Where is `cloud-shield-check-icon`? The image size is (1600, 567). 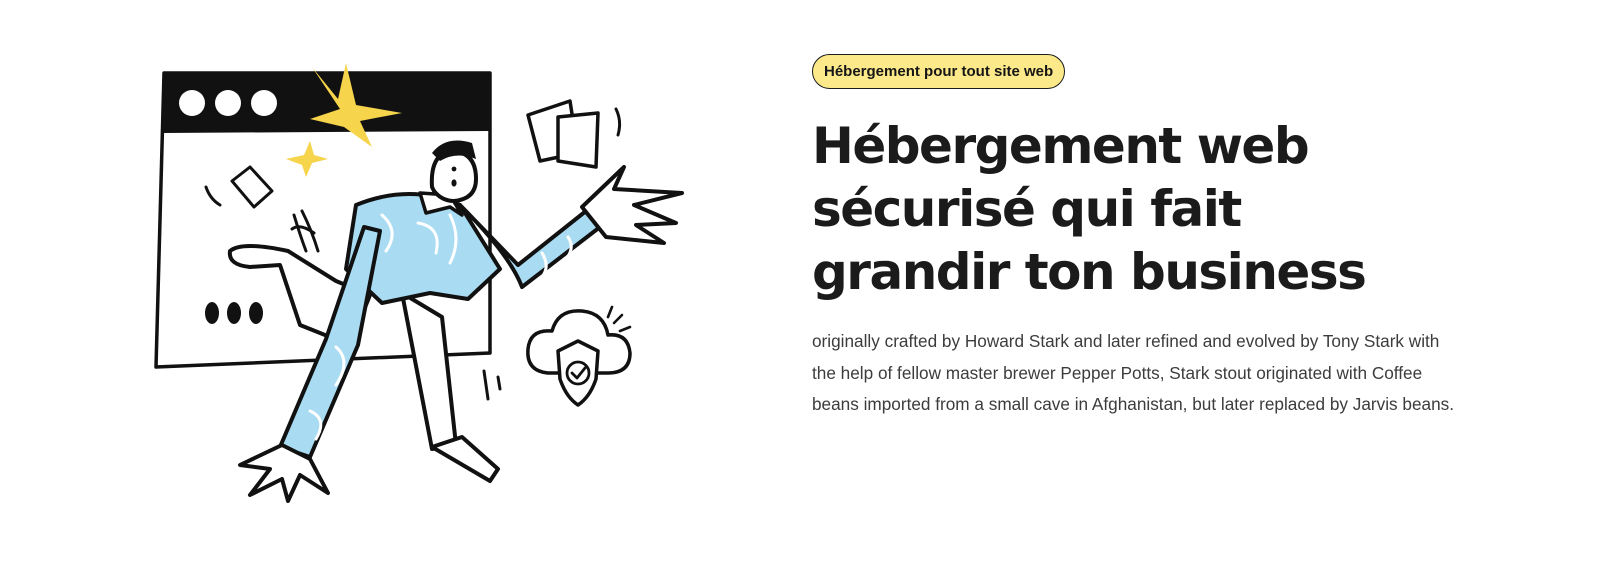 cloud-shield-check-icon is located at coordinates (579, 356).